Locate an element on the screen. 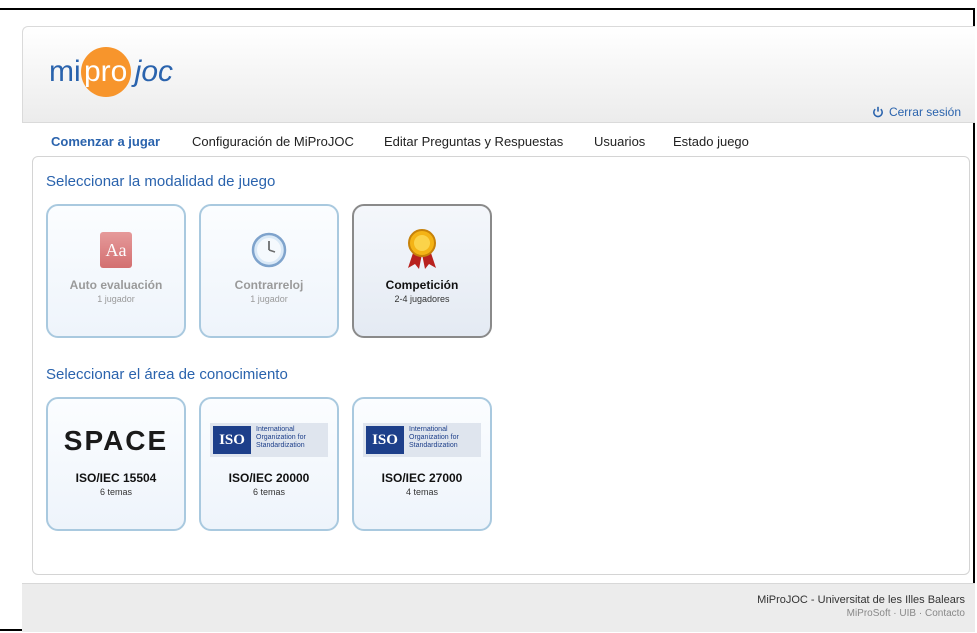 The height and width of the screenshot is (633, 977). area-card-title: ISO/IEC 15504 is located at coordinates (116, 478).